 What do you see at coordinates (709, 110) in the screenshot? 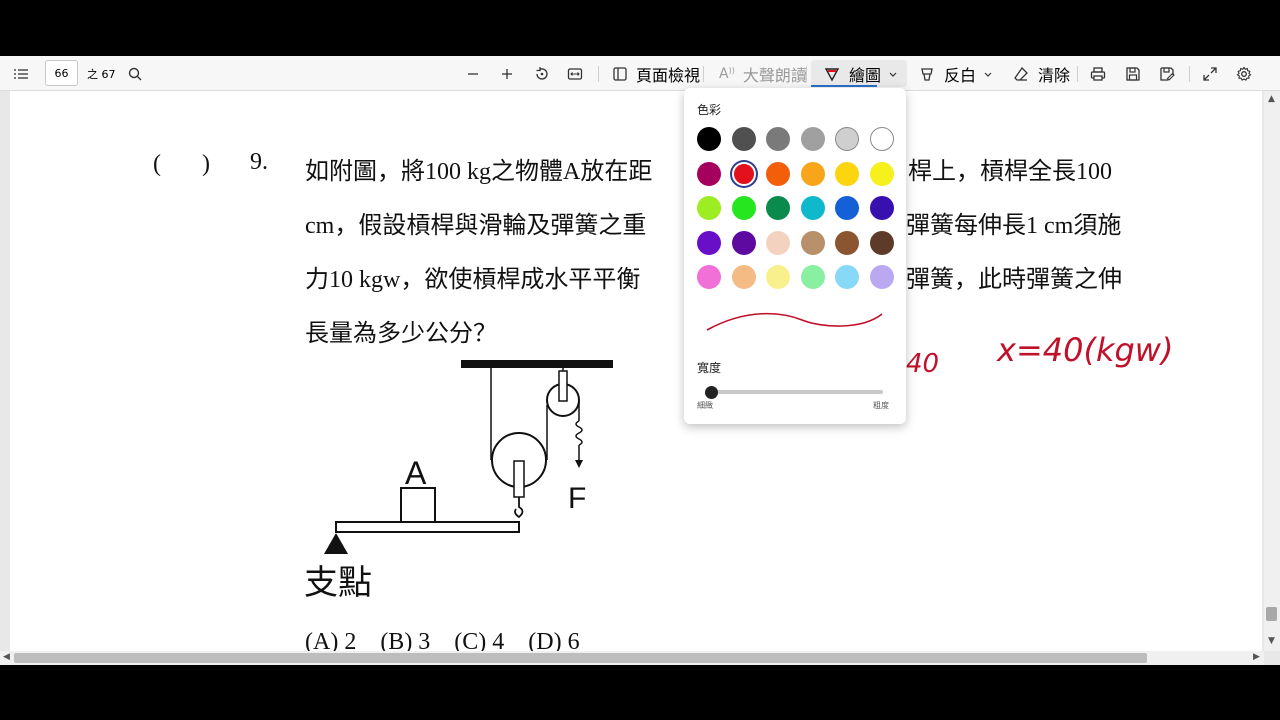
I see `color-section-title: 色彩` at bounding box center [709, 110].